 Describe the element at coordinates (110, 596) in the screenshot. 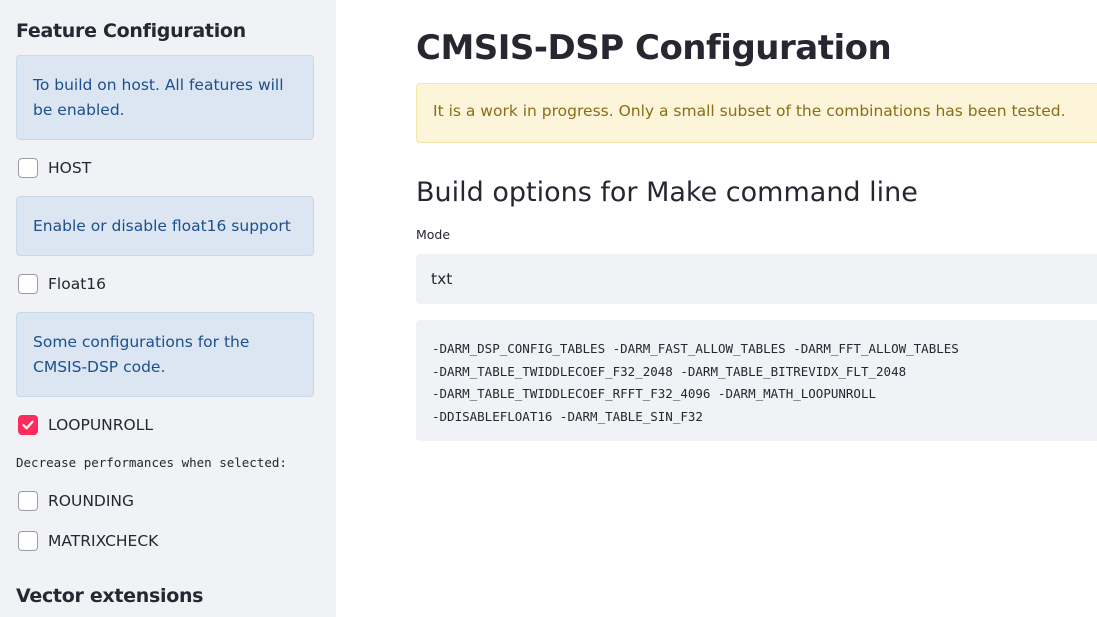

I see `vector-extensions-heading: Vector extensions` at that location.